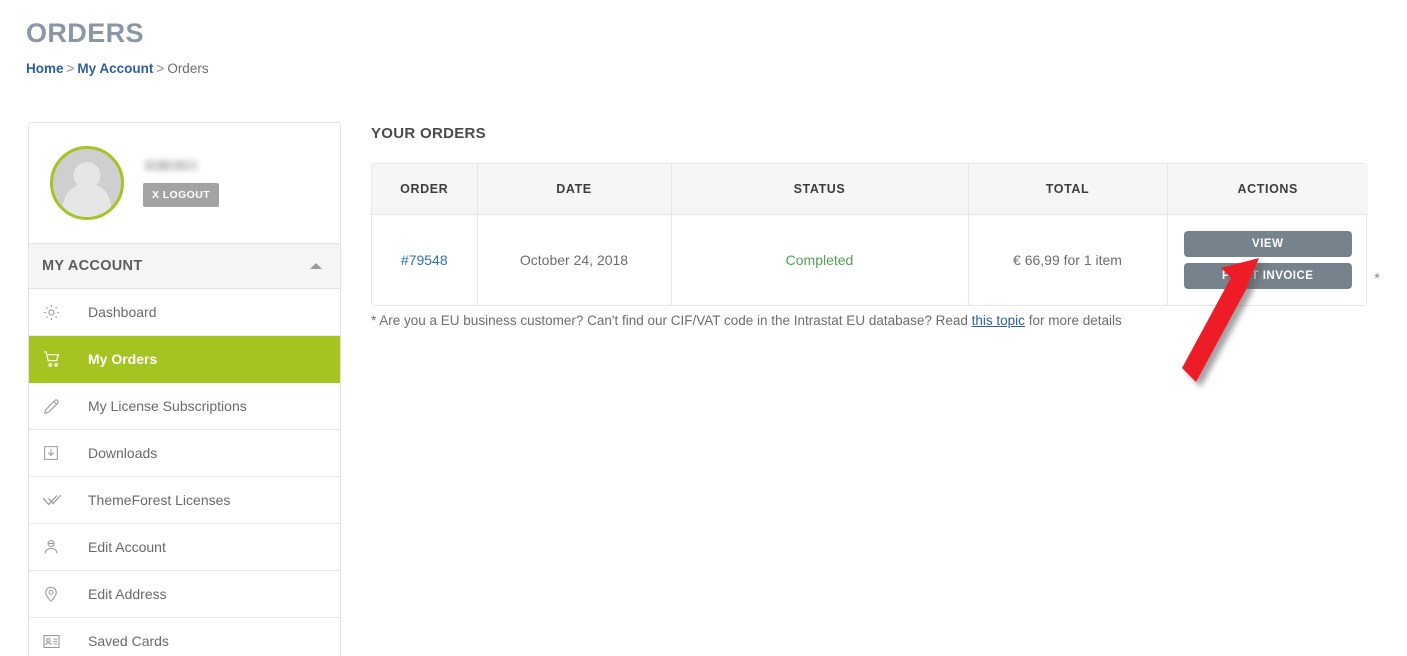 Image resolution: width=1407 pixels, height=656 pixels. I want to click on sidebar-item-edit-address: Edit Address, so click(184, 594).